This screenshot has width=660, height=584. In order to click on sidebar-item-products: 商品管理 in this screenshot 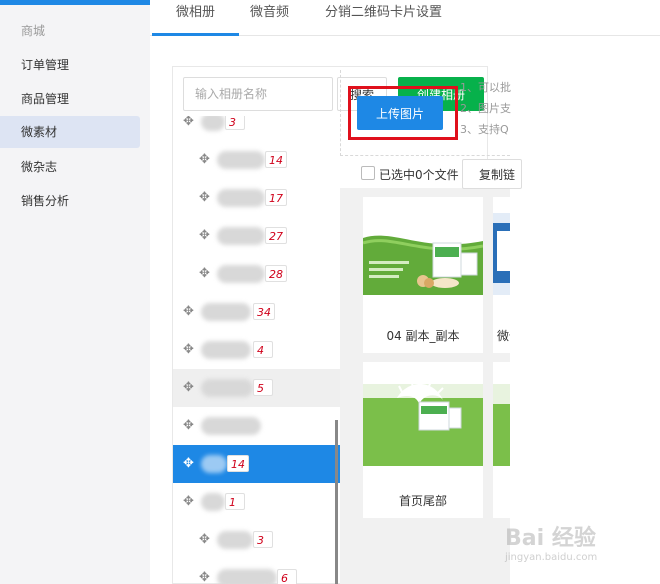, I will do `click(70, 99)`.